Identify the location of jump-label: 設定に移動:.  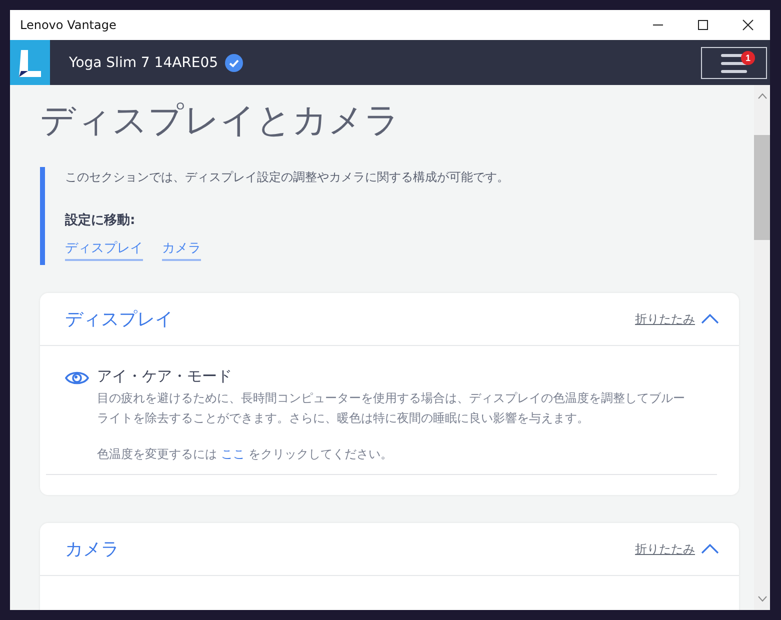
(100, 220).